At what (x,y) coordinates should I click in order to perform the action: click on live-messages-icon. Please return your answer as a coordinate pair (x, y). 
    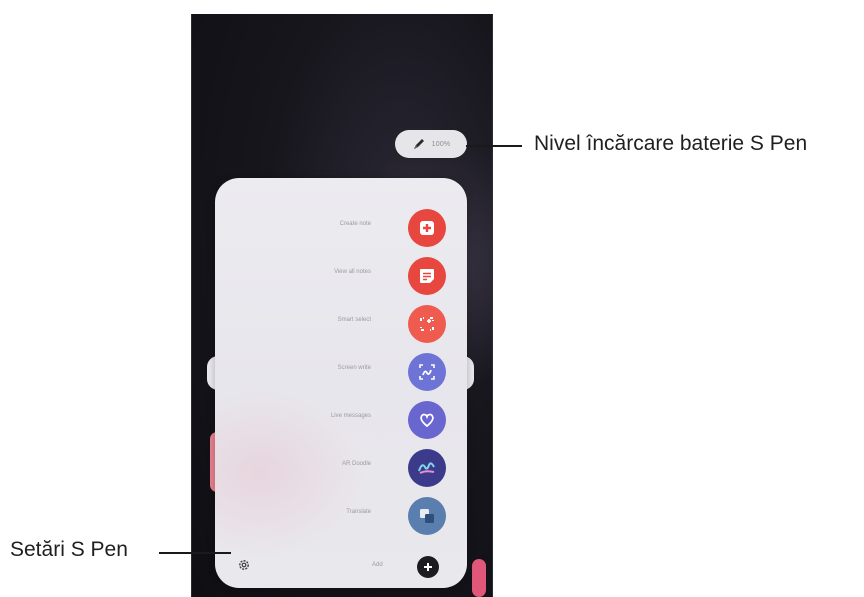
    Looking at the image, I should click on (427, 420).